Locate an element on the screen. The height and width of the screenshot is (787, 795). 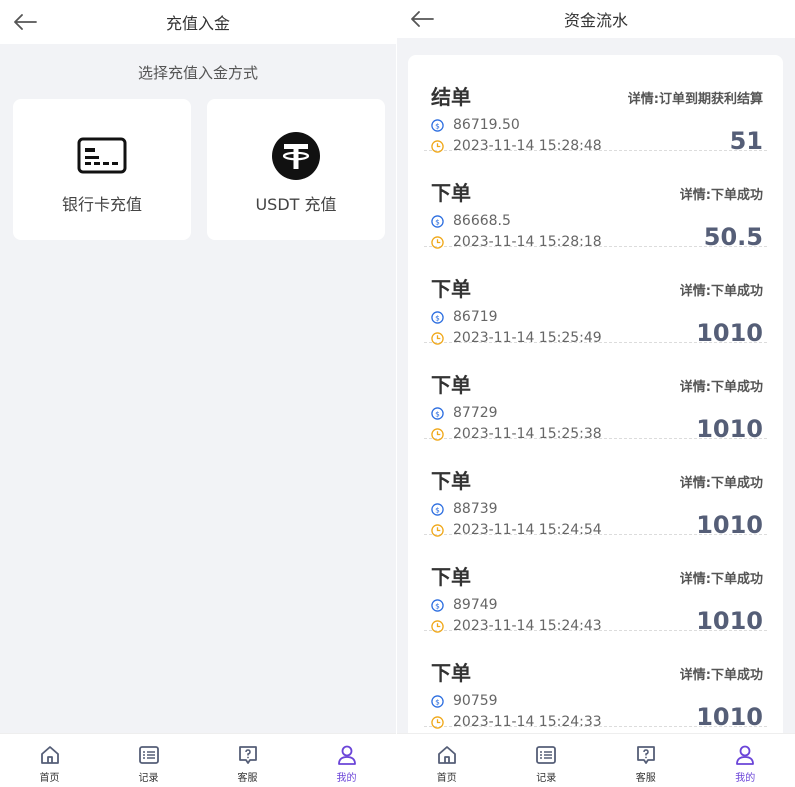
header: 充值入金 is located at coordinates (198, 22).